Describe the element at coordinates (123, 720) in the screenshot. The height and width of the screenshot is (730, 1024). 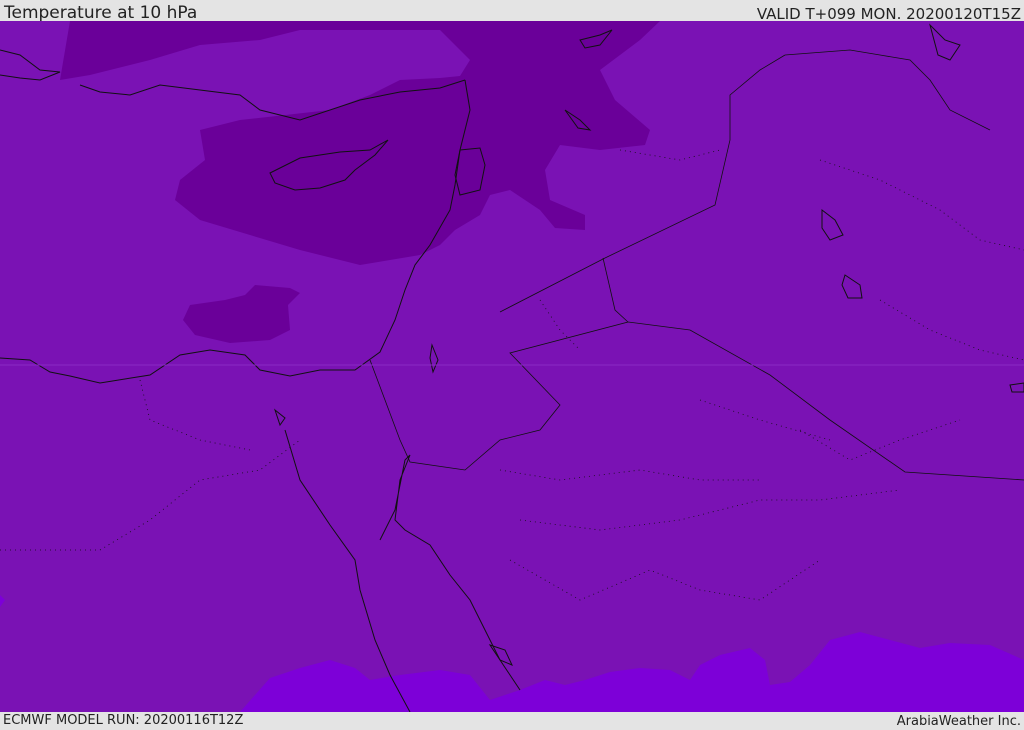
I see `model-run: ECMWF MODEL RUN: 20200116T12Z` at that location.